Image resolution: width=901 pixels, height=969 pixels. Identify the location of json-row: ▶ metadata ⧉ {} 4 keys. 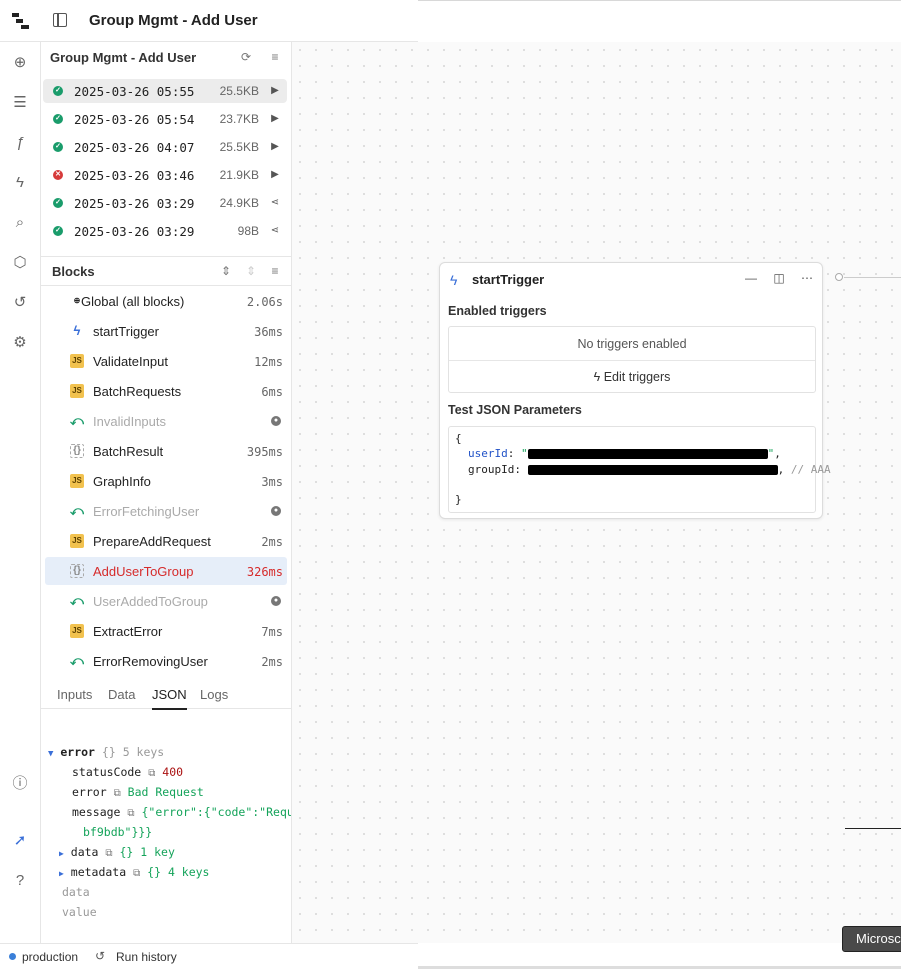
(134, 872).